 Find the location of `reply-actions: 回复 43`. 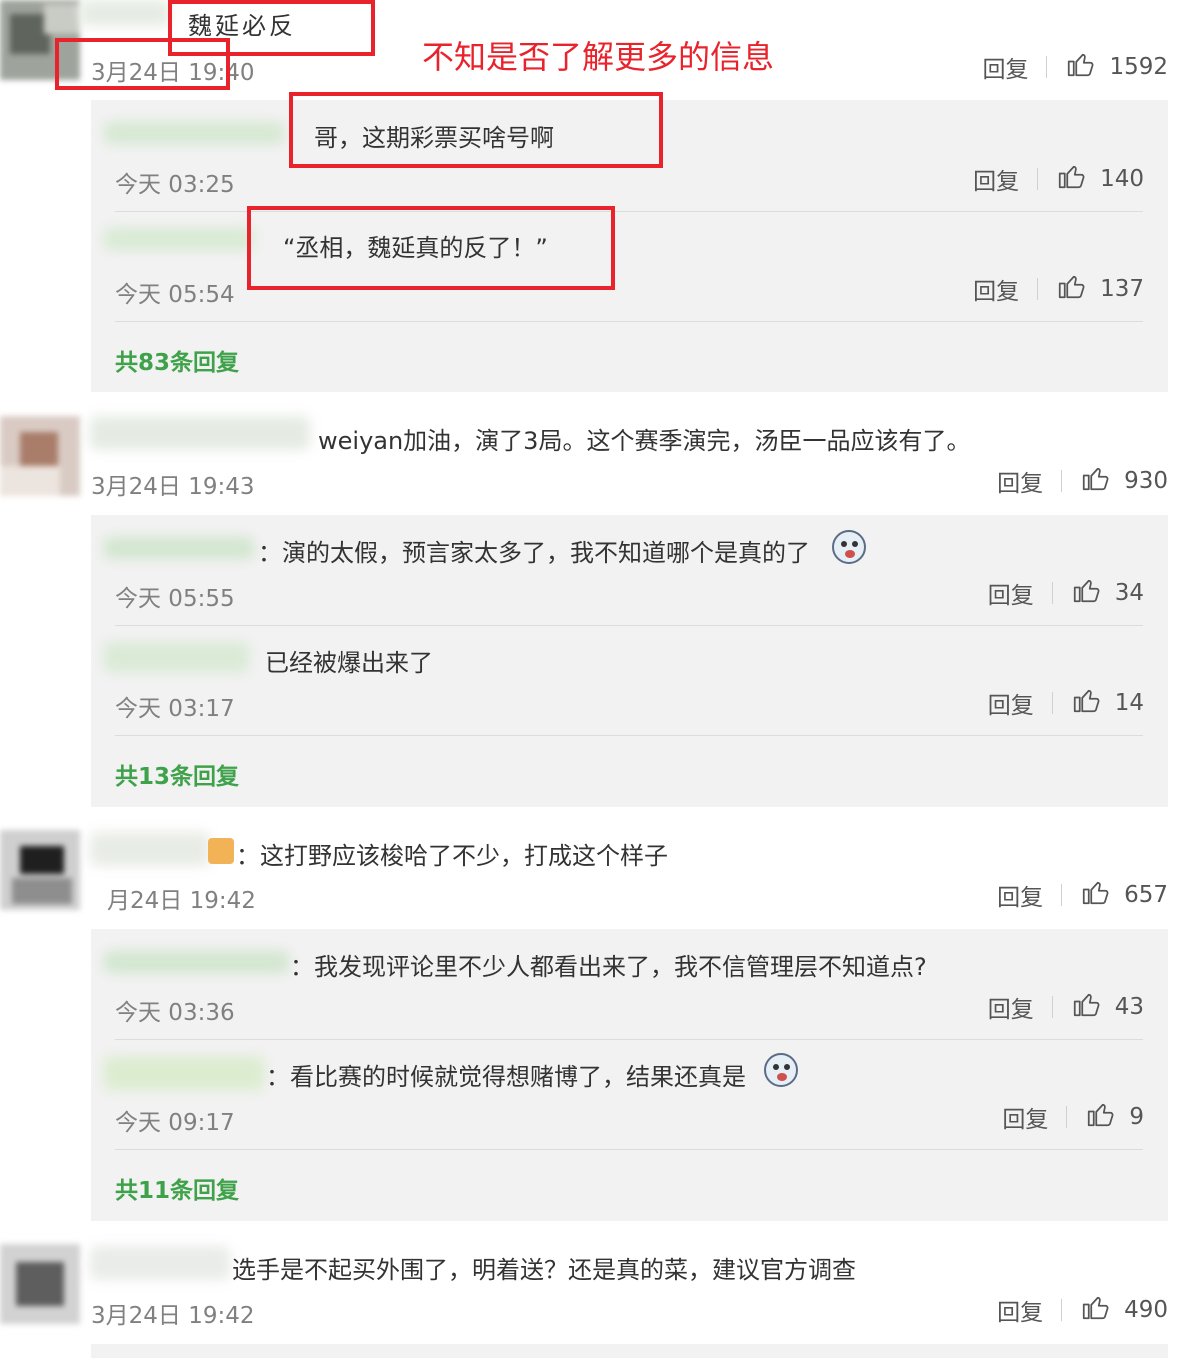

reply-actions: 回复 43 is located at coordinates (1066, 1007).